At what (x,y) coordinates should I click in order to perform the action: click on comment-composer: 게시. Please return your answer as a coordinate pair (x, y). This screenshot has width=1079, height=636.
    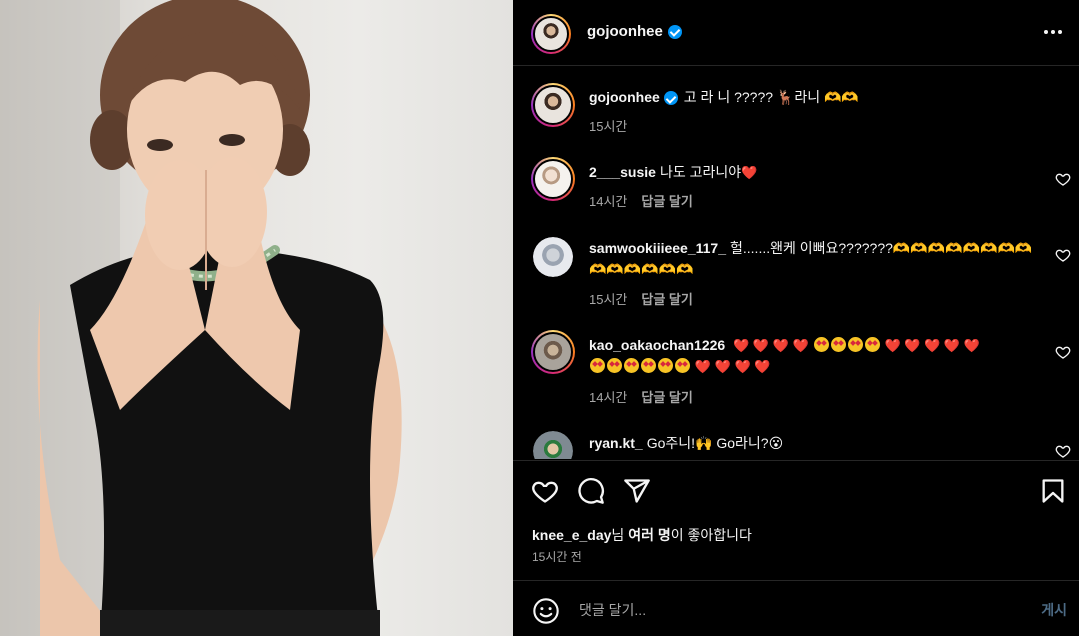
    Looking at the image, I should click on (796, 608).